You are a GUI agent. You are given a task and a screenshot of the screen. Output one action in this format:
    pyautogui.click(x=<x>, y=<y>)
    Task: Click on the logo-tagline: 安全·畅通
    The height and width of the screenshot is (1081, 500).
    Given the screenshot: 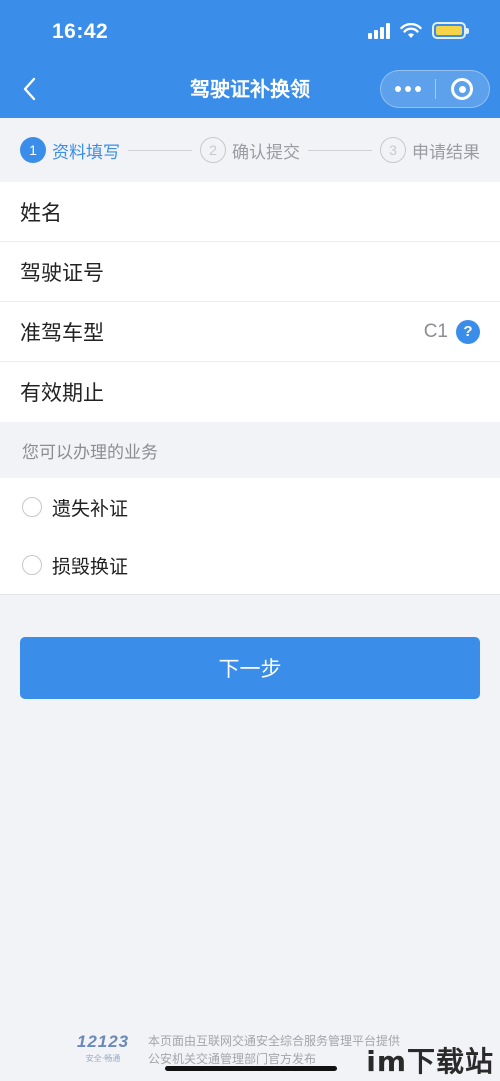 What is the action you would take?
    pyautogui.click(x=103, y=1058)
    